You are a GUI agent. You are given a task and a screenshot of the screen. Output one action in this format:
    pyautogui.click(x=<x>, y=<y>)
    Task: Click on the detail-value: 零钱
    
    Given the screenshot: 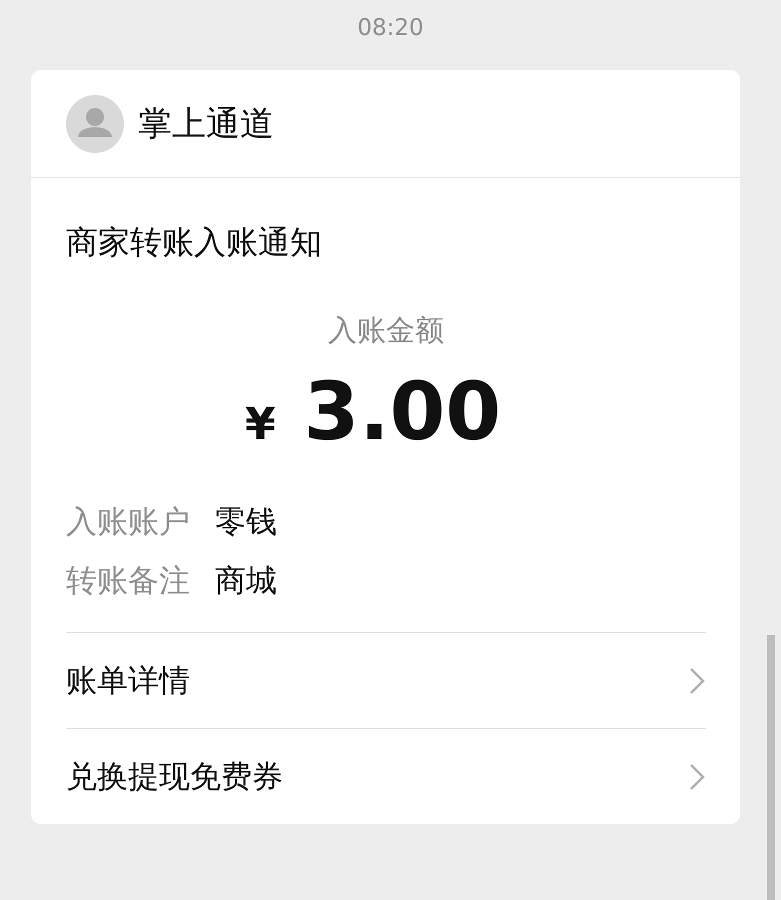 What is the action you would take?
    pyautogui.click(x=246, y=522)
    